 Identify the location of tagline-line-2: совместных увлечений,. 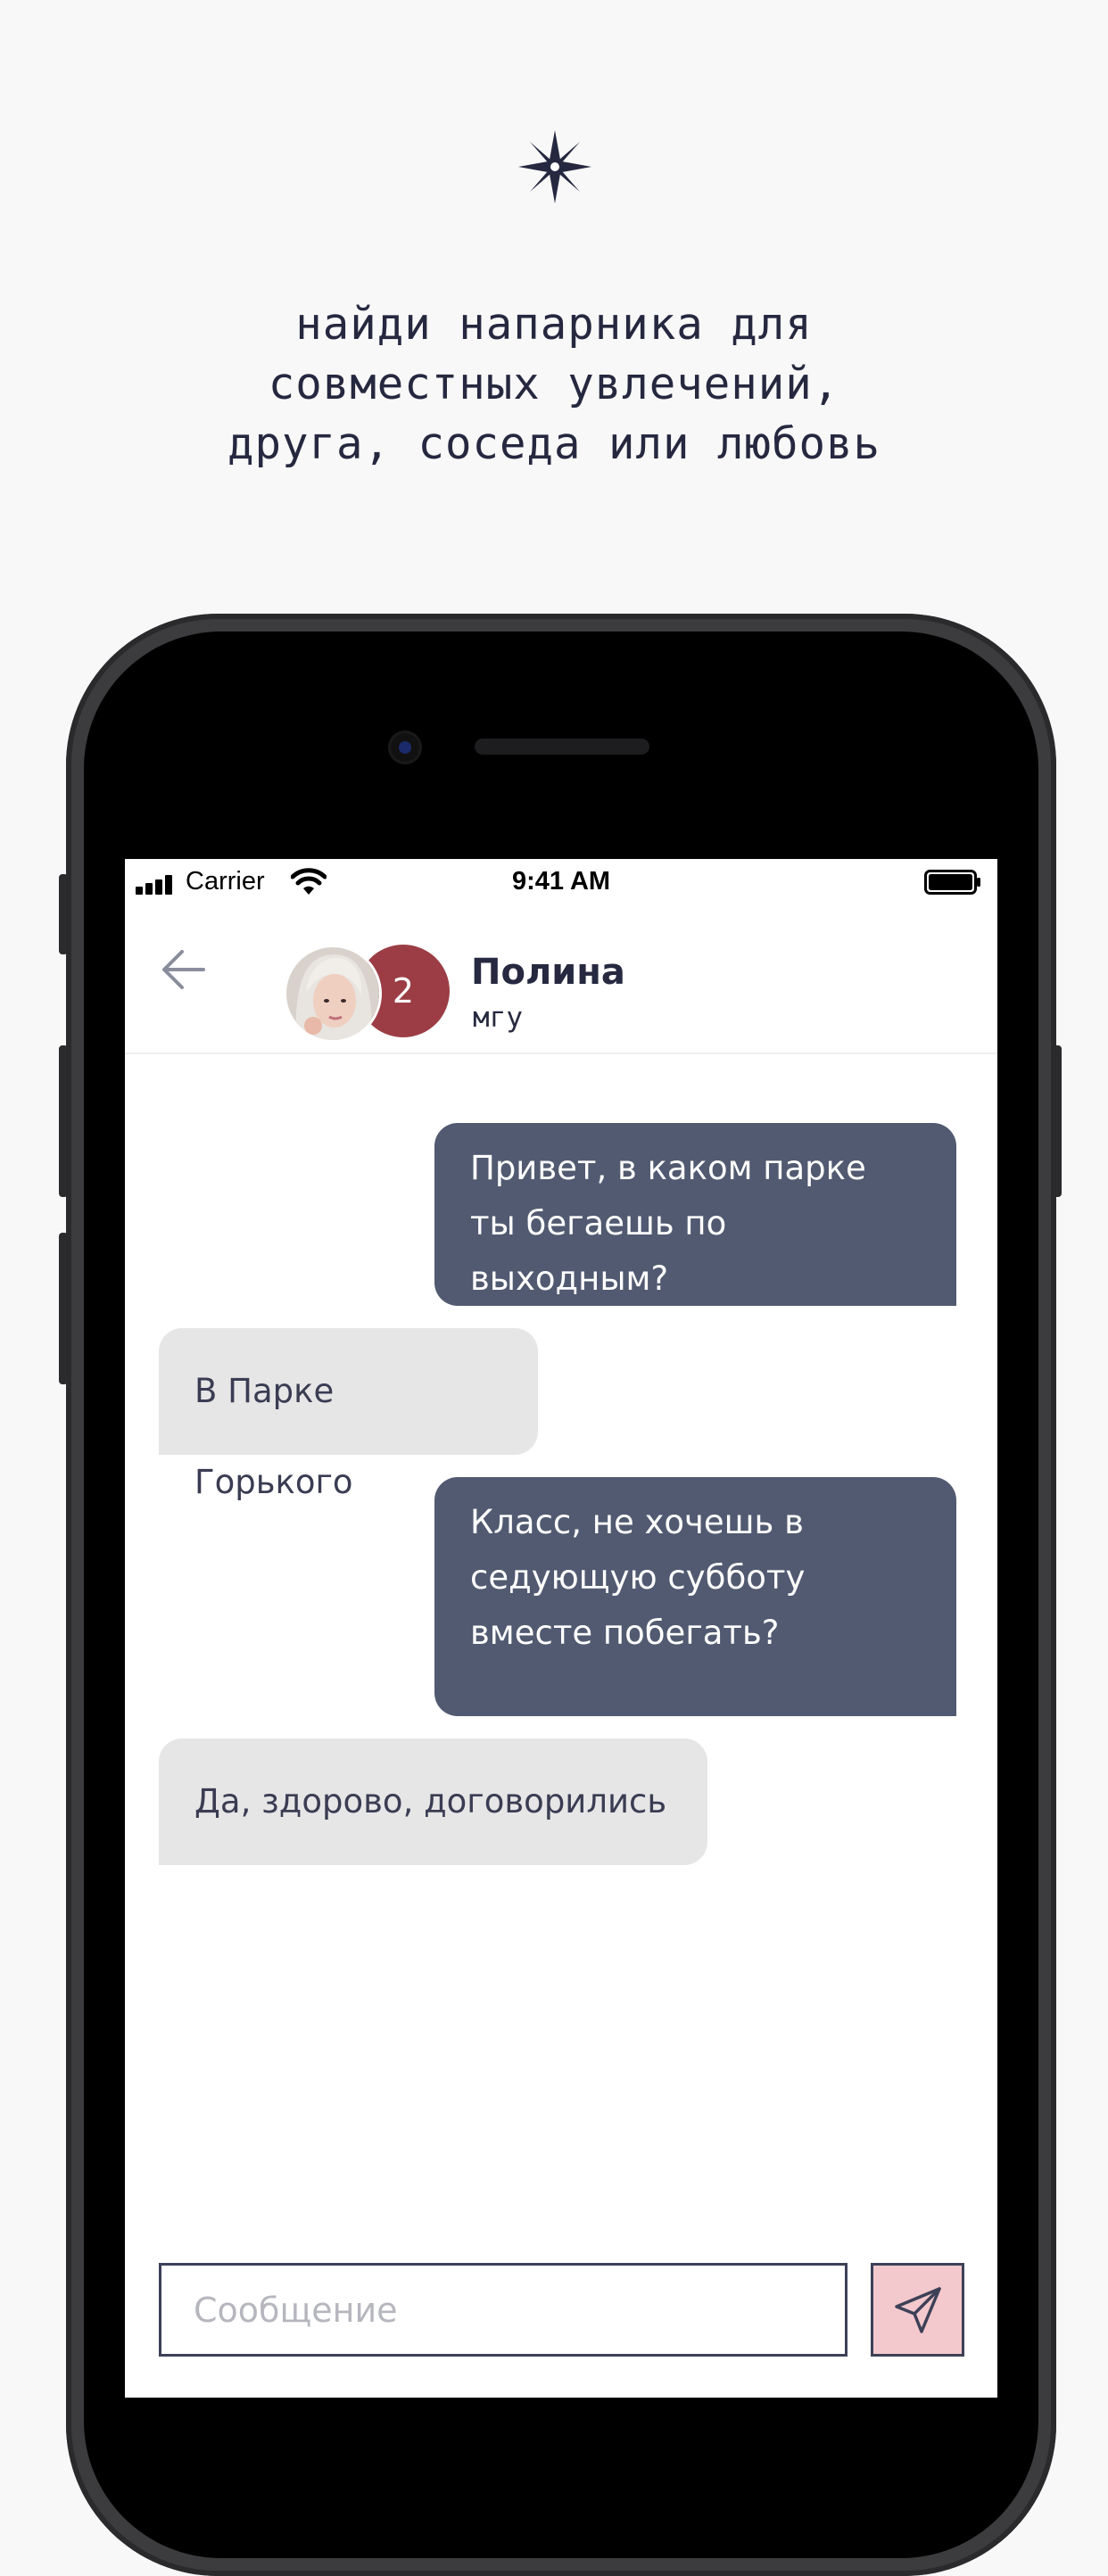
(554, 384).